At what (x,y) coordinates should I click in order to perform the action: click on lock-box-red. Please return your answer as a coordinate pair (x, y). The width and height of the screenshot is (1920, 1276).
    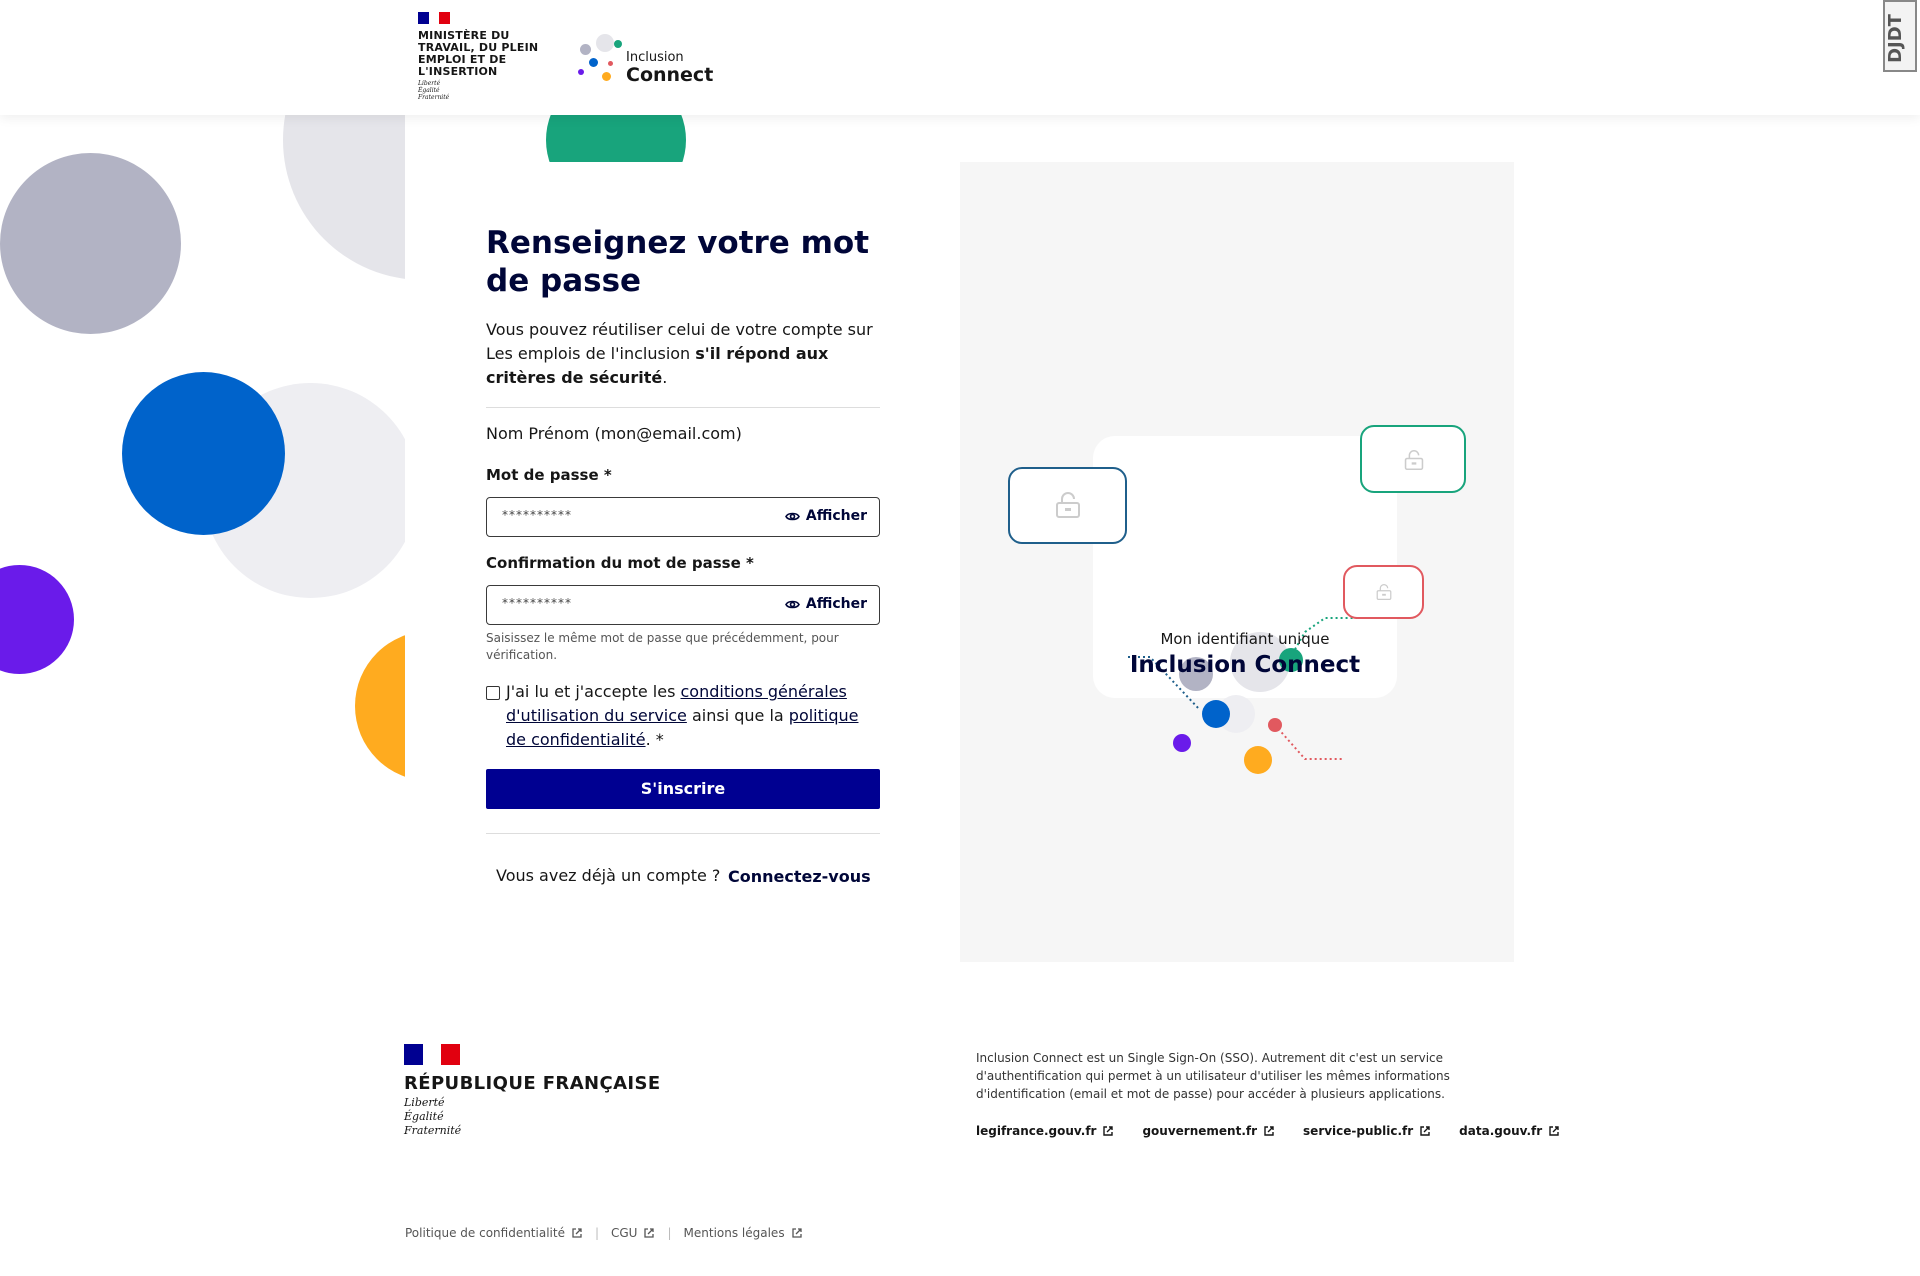
    Looking at the image, I should click on (1383, 592).